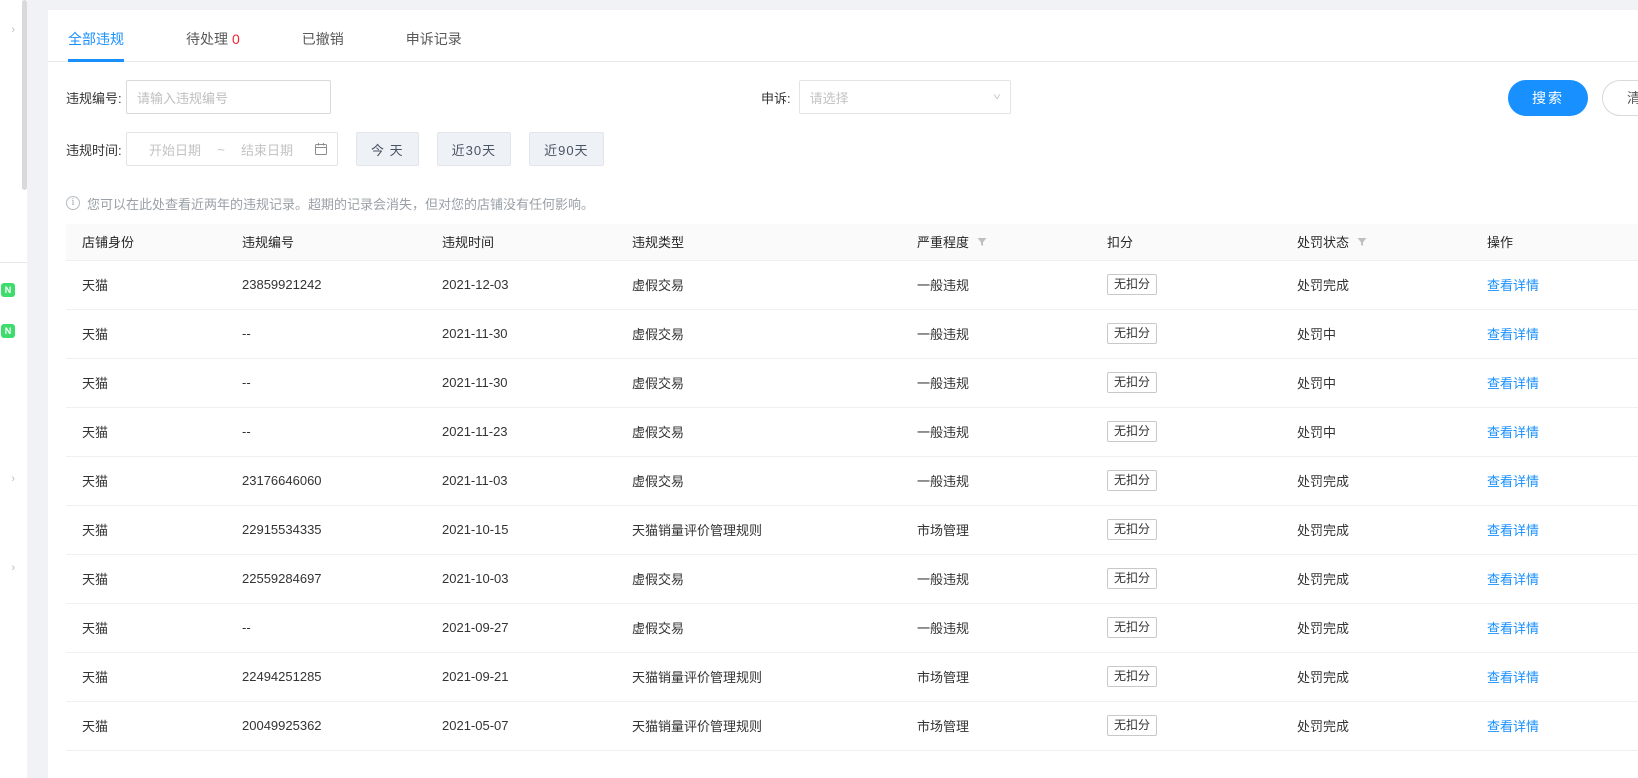 Image resolution: width=1638 pixels, height=778 pixels. I want to click on cell-punish-status: 处罚中, so click(1376, 383).